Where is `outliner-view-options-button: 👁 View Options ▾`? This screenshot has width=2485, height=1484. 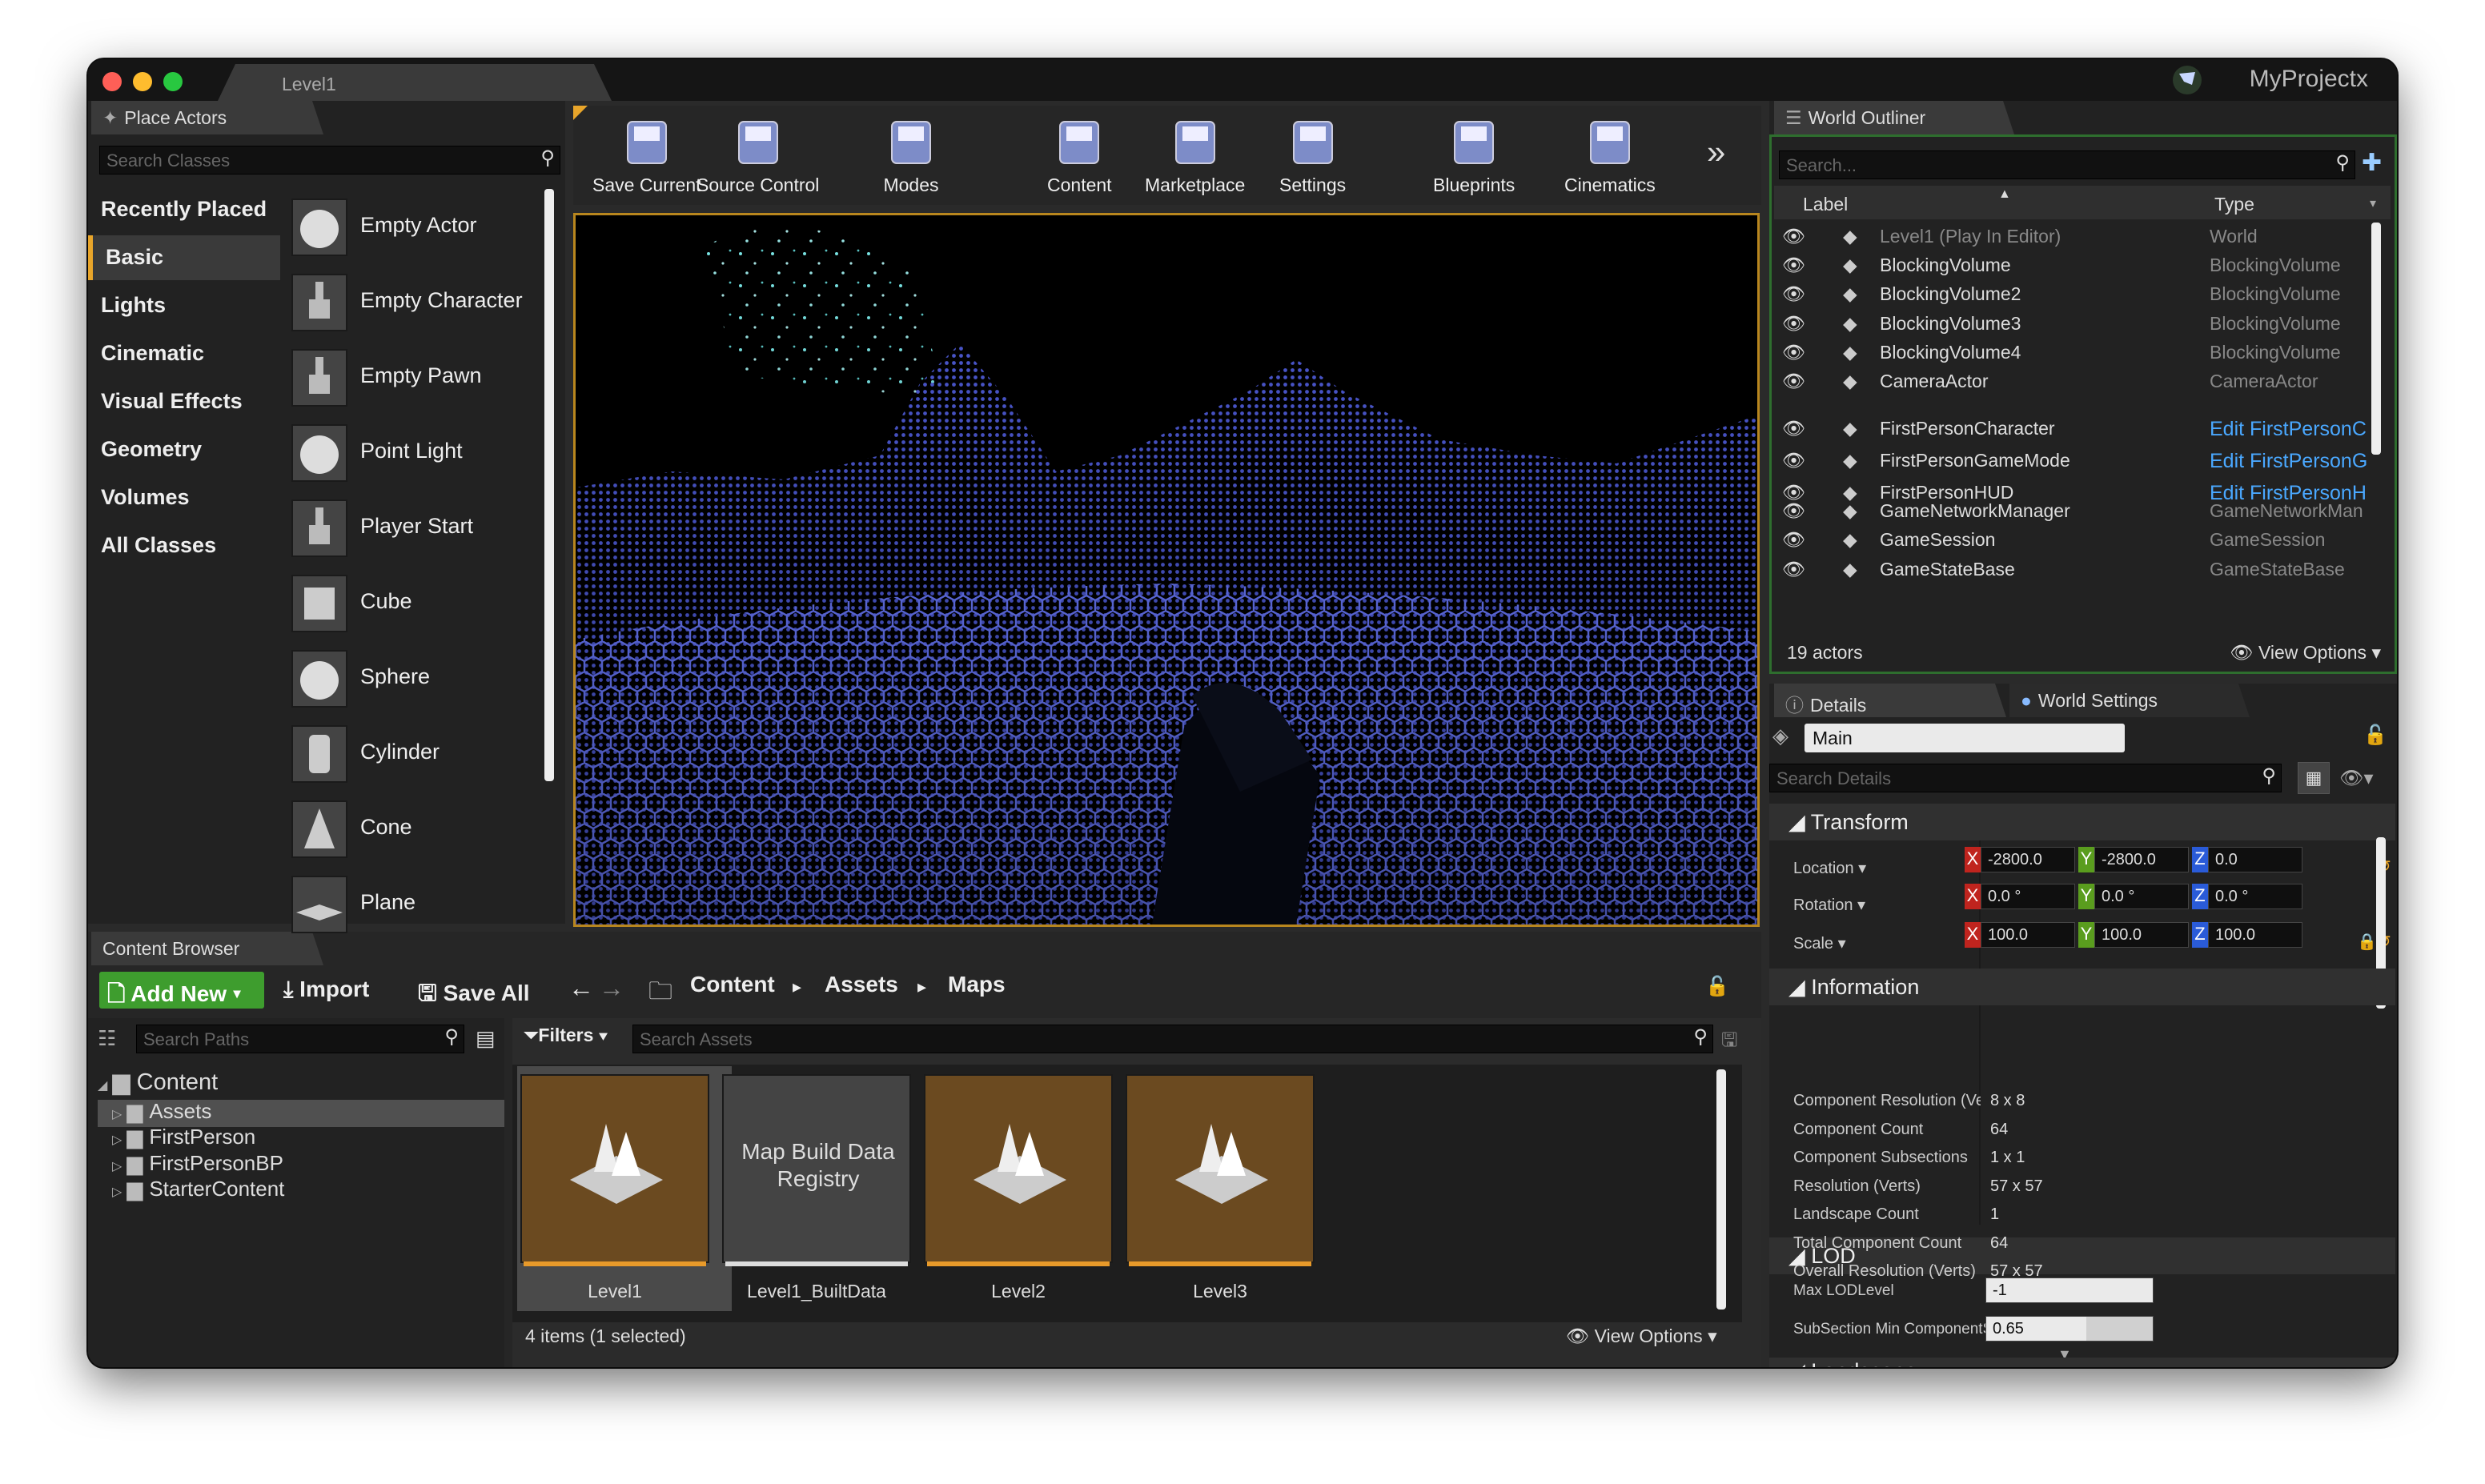 outliner-view-options-button: 👁 View Options ▾ is located at coordinates (2305, 653).